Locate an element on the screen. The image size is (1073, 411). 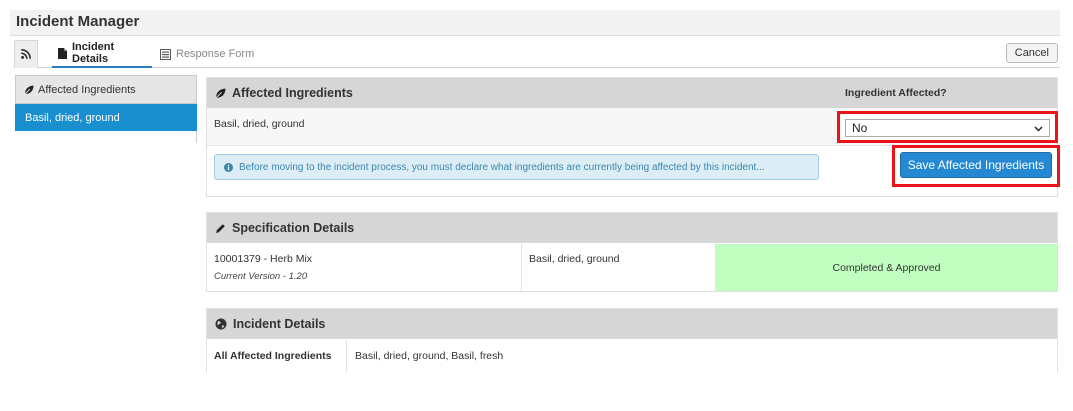
column-header-ingredient-affected: Ingredient Affected? is located at coordinates (896, 93).